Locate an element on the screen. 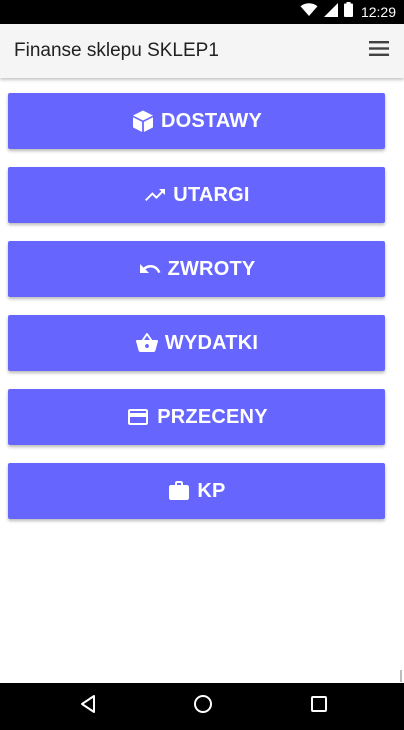 The image size is (404, 730). wydatki-label: WYDATKI is located at coordinates (211, 342).